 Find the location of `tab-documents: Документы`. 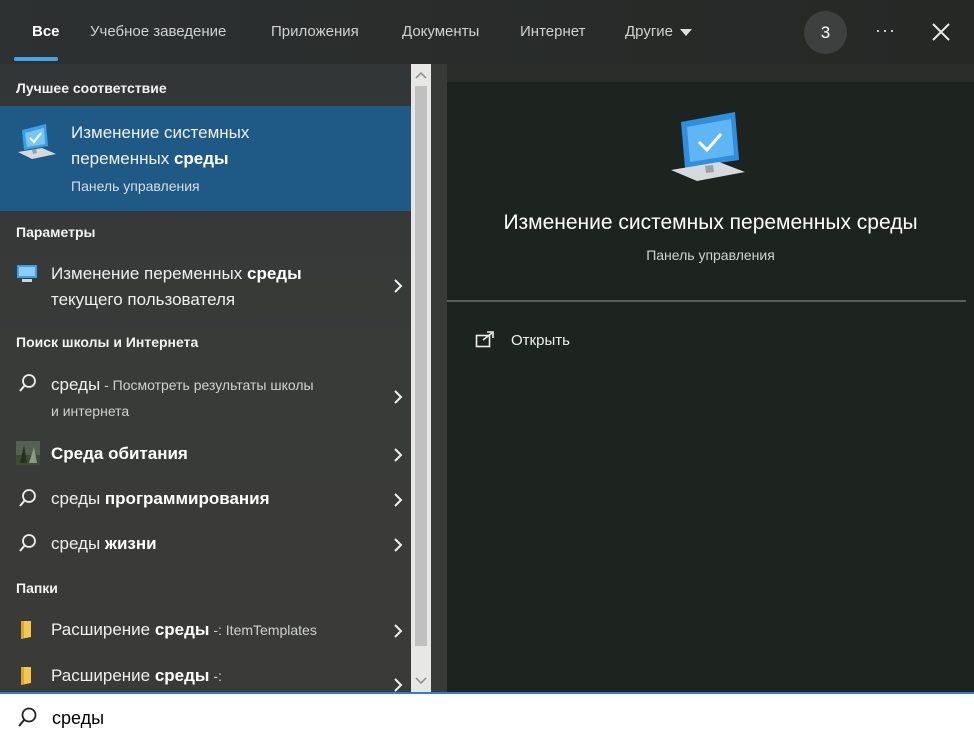

tab-documents: Документы is located at coordinates (440, 32).